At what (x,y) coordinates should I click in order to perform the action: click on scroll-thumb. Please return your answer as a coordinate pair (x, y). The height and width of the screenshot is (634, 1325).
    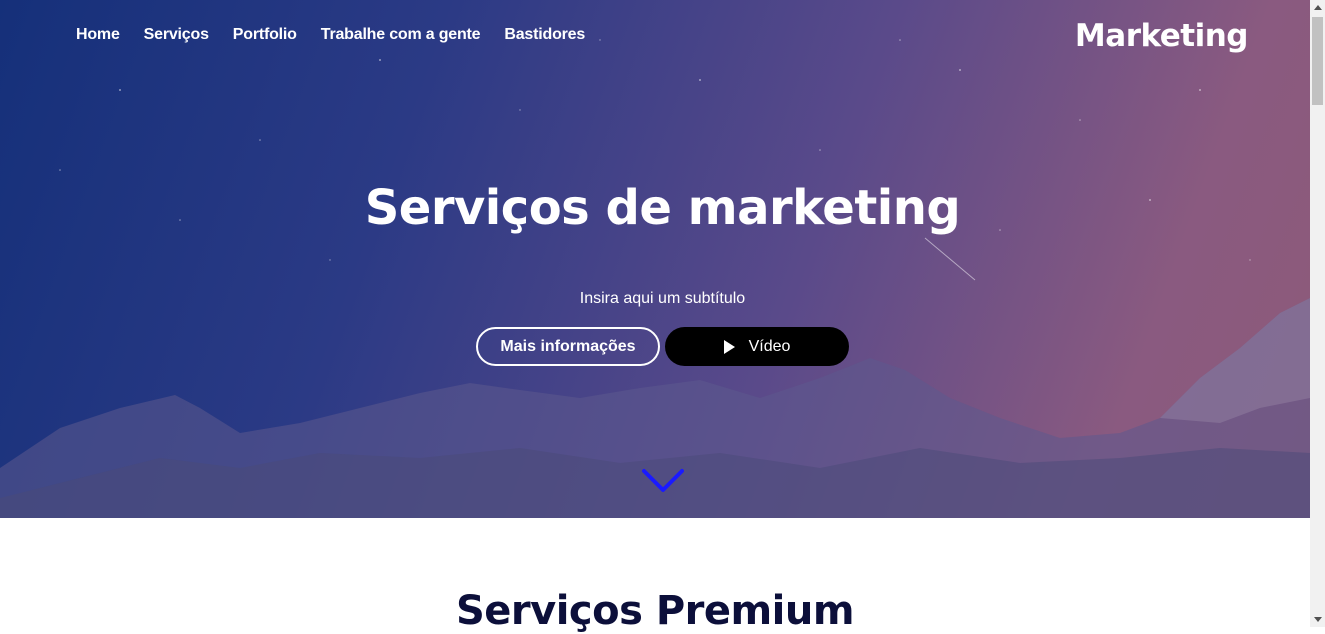
    Looking at the image, I should click on (1317, 61).